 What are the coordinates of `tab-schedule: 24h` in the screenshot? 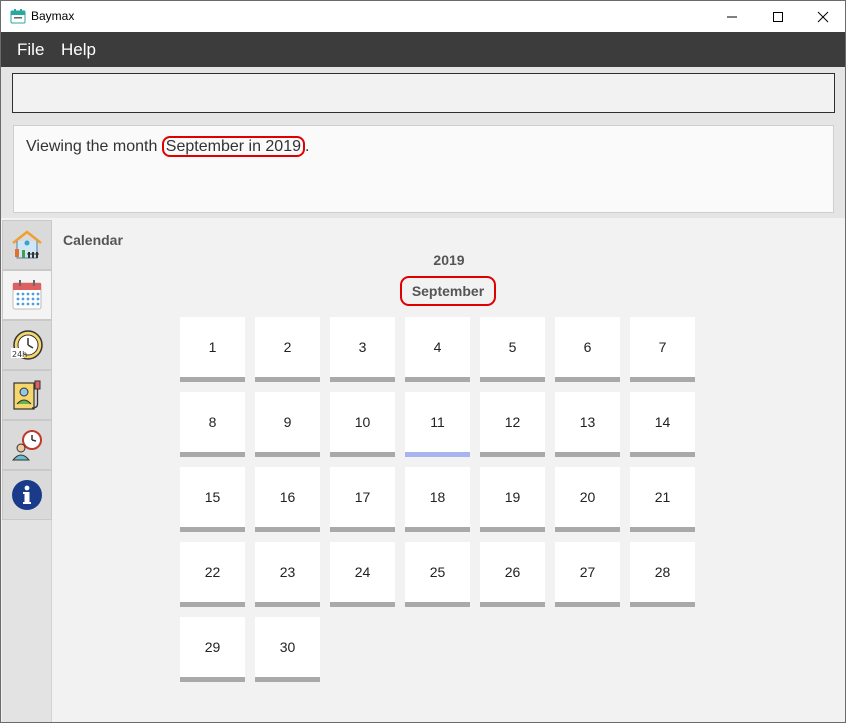 It's located at (27, 345).